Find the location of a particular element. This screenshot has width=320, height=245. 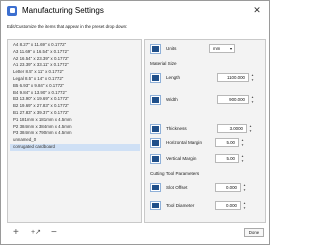

list-item: Legal 8.5" x 14" x 0.1772" is located at coordinates (75, 79).